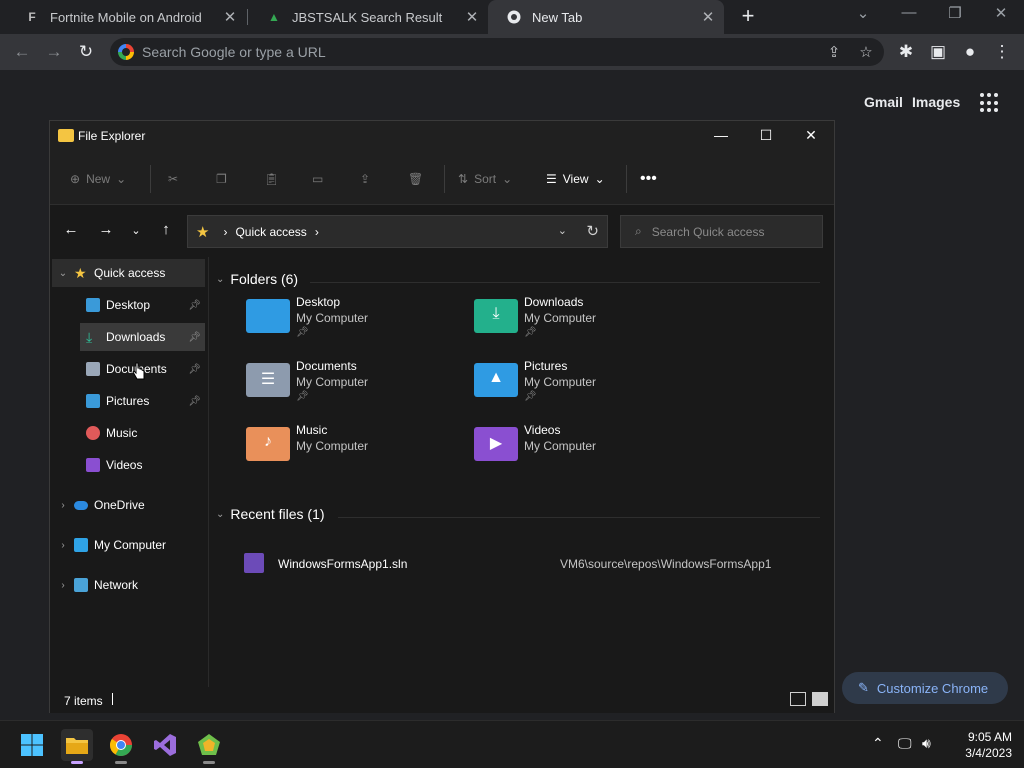 The height and width of the screenshot is (768, 1024). Describe the element at coordinates (584, 451) in the screenshot. I see `folder-tile-videos: ▶ Videos My Computer` at that location.